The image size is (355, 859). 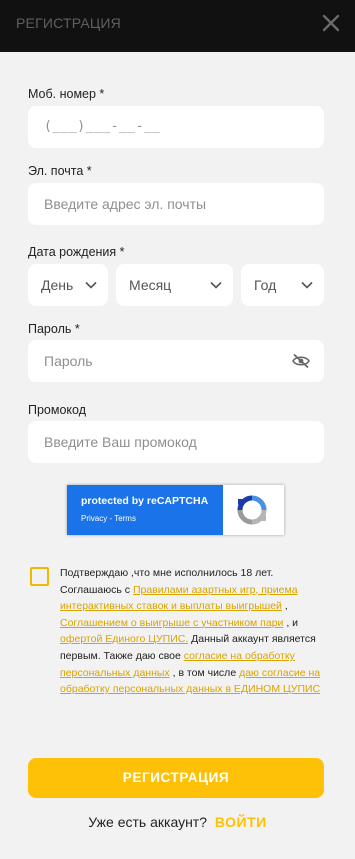 I want to click on phone-placeholder: (___)___-__-__, so click(x=102, y=126).